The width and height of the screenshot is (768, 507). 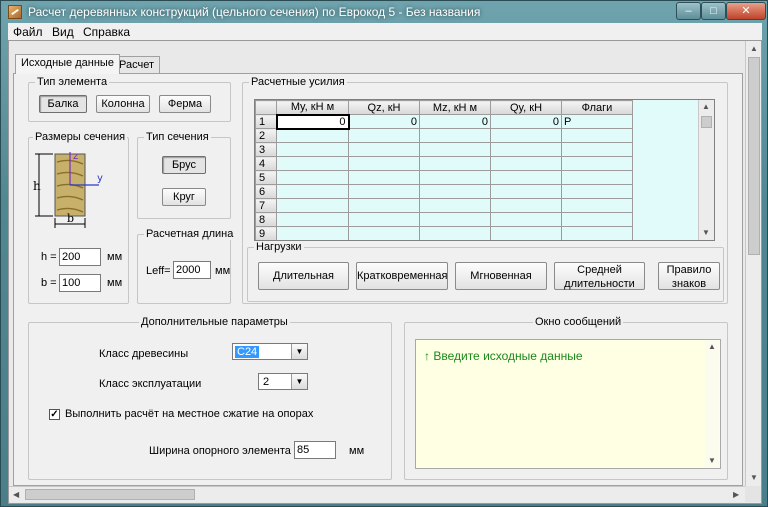 I want to click on local-compression-checkbox: ✓, so click(x=54, y=414).